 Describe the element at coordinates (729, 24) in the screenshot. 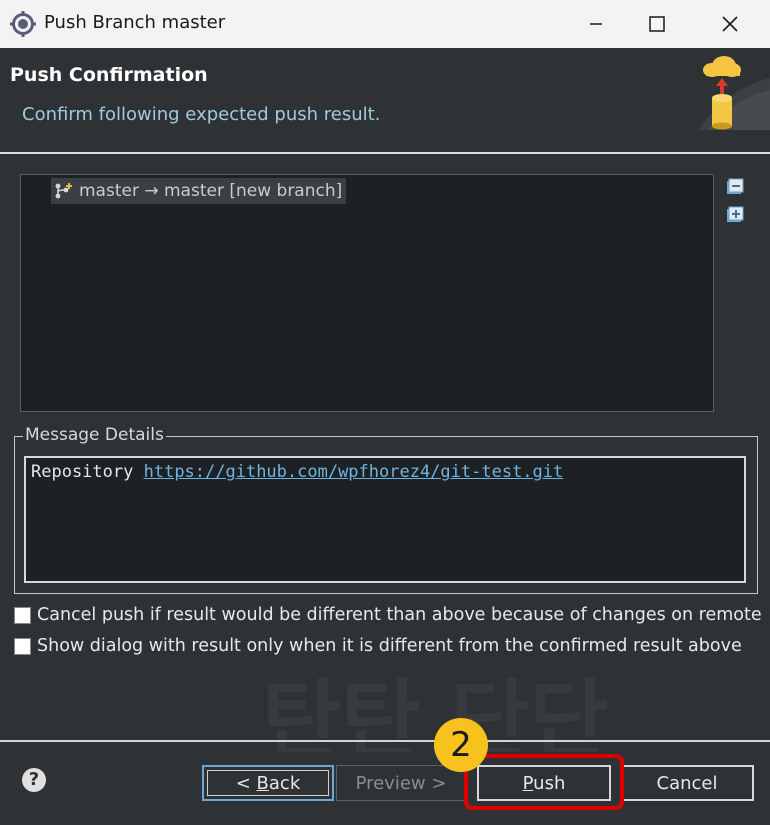

I see `close-icon` at that location.